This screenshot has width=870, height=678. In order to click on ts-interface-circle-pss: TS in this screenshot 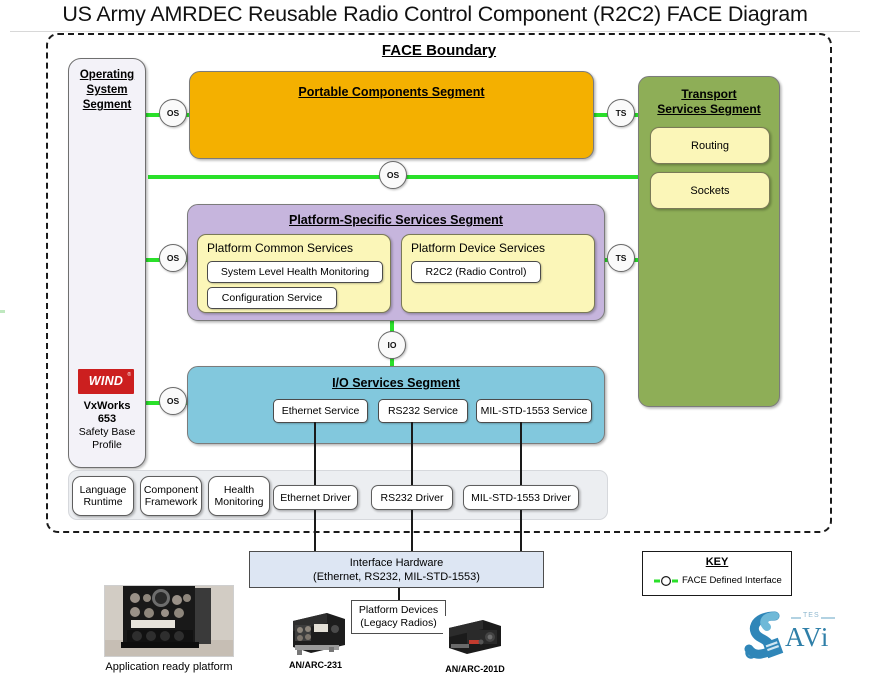, I will do `click(621, 258)`.